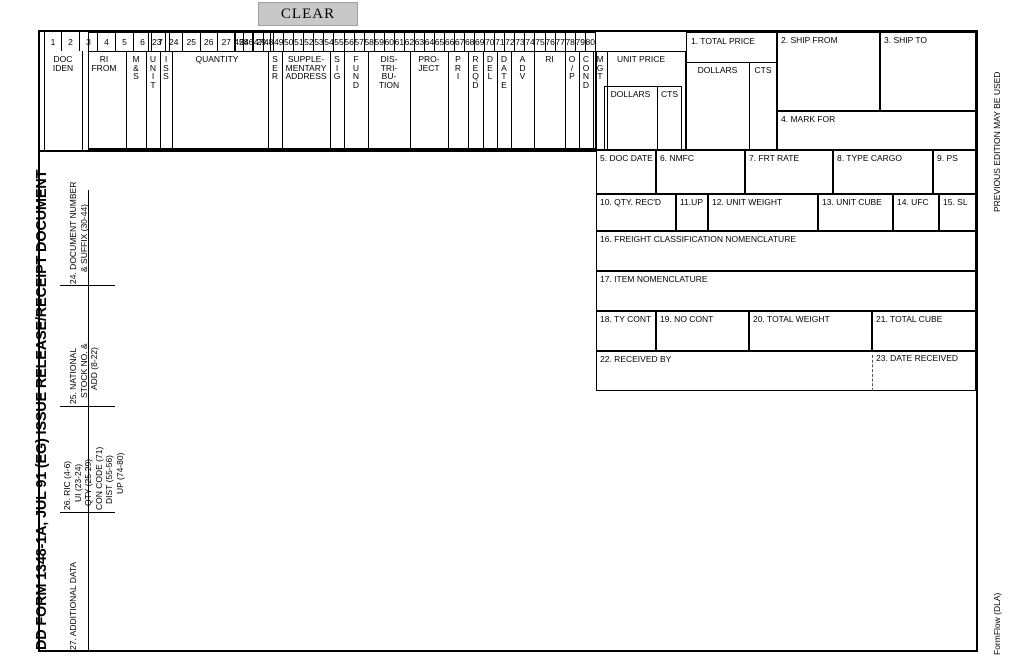  Describe the element at coordinates (174, 41) in the screenshot. I see `card-col-24: 24` at that location.